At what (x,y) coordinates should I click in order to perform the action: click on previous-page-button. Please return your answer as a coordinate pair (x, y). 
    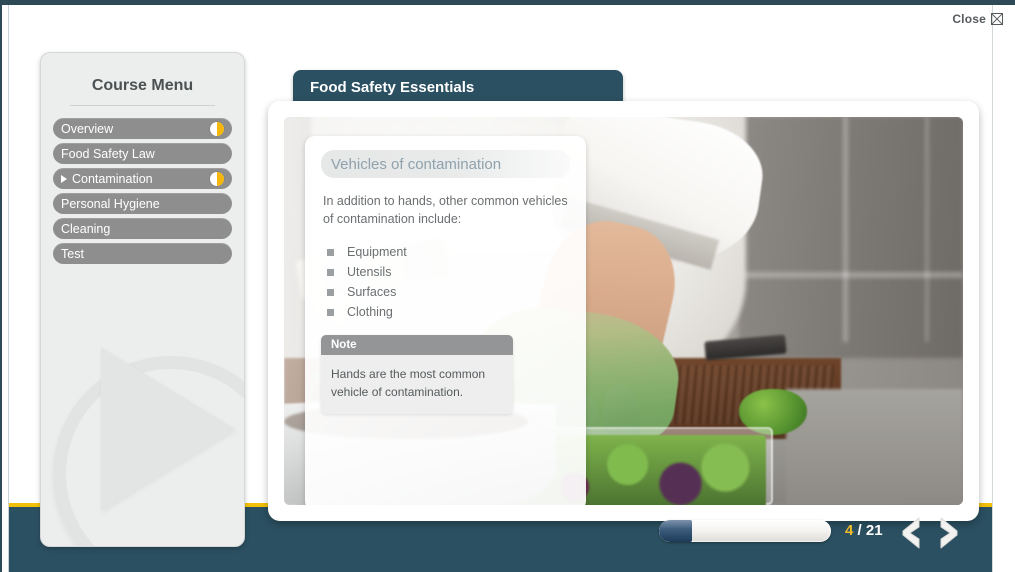
    Looking at the image, I should click on (912, 533).